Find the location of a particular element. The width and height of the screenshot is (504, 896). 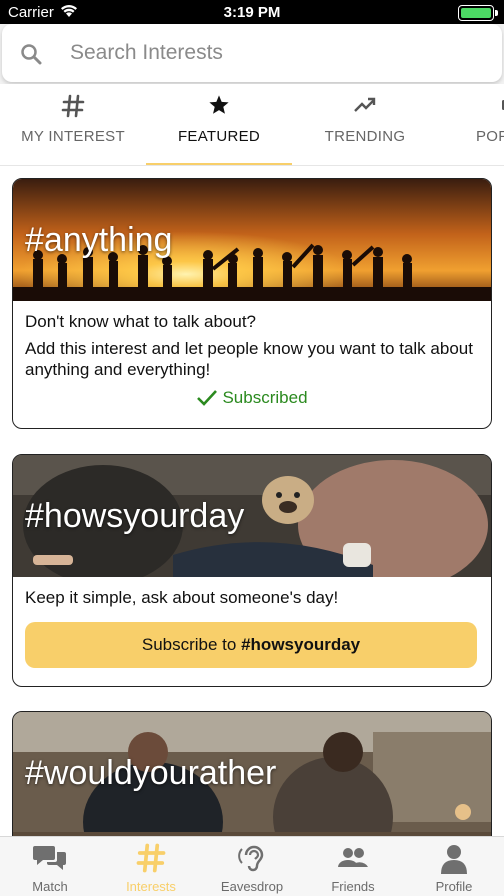

card-banner-image: #wouldyourather is located at coordinates (252, 774).